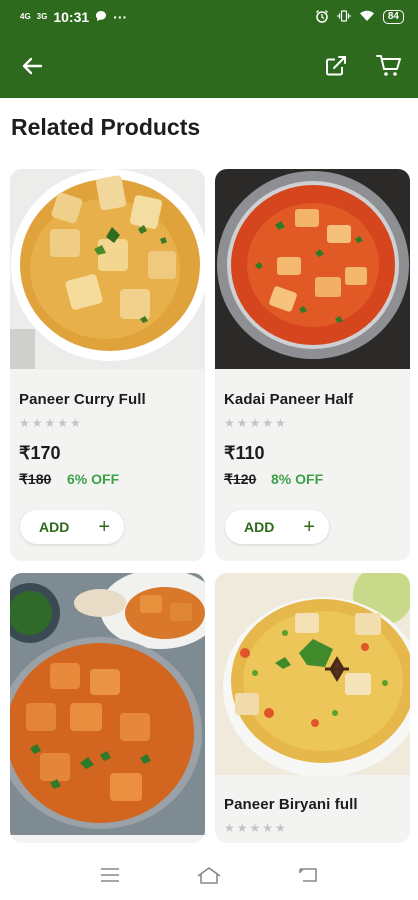 The image size is (418, 900). What do you see at coordinates (244, 453) in the screenshot?
I see `product-price: ₹110` at bounding box center [244, 453].